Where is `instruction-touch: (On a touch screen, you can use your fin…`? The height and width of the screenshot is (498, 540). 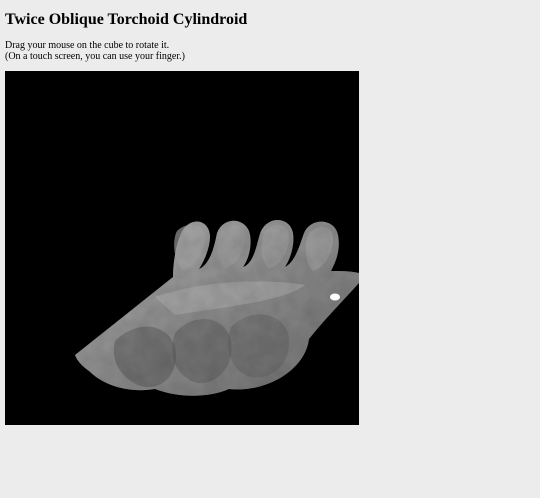
instruction-touch: (On a touch screen, you can use your fin… is located at coordinates (95, 56).